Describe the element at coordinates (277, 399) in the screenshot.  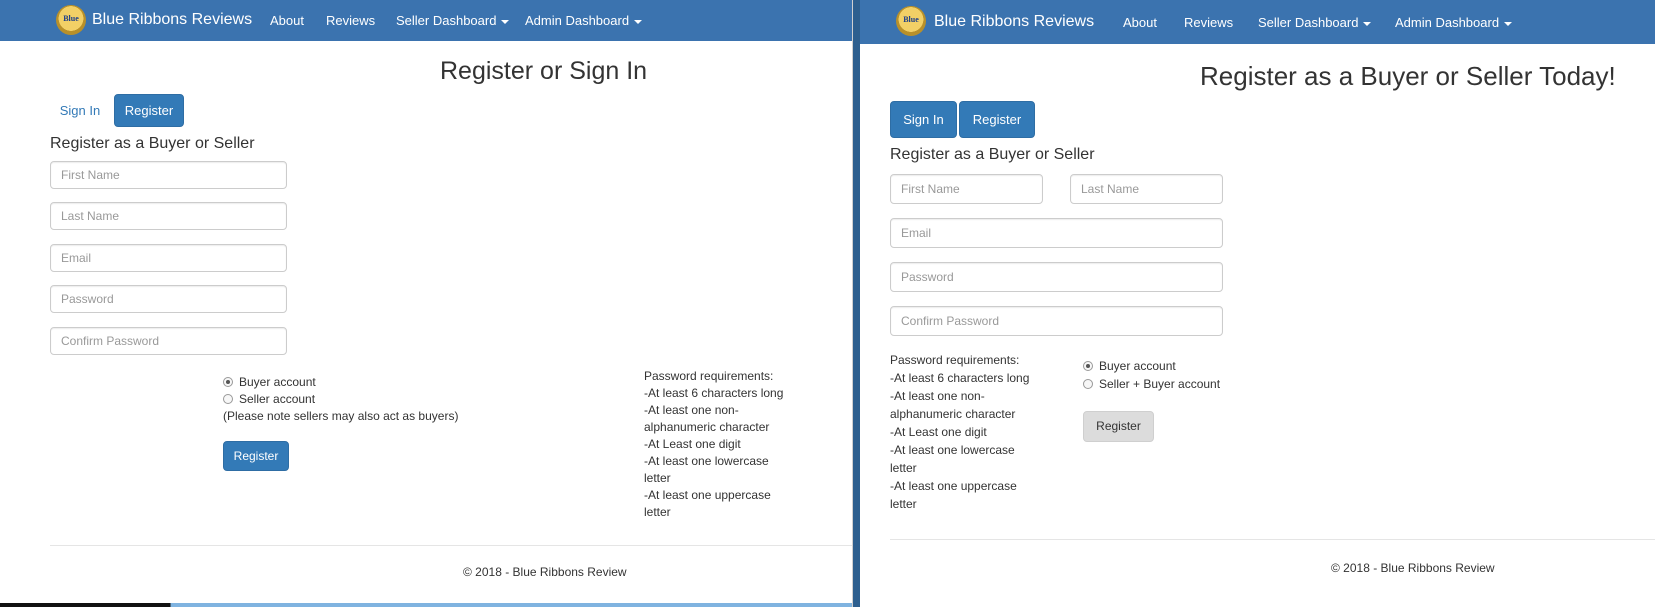
I see `seller-account-label: Seller account` at that location.